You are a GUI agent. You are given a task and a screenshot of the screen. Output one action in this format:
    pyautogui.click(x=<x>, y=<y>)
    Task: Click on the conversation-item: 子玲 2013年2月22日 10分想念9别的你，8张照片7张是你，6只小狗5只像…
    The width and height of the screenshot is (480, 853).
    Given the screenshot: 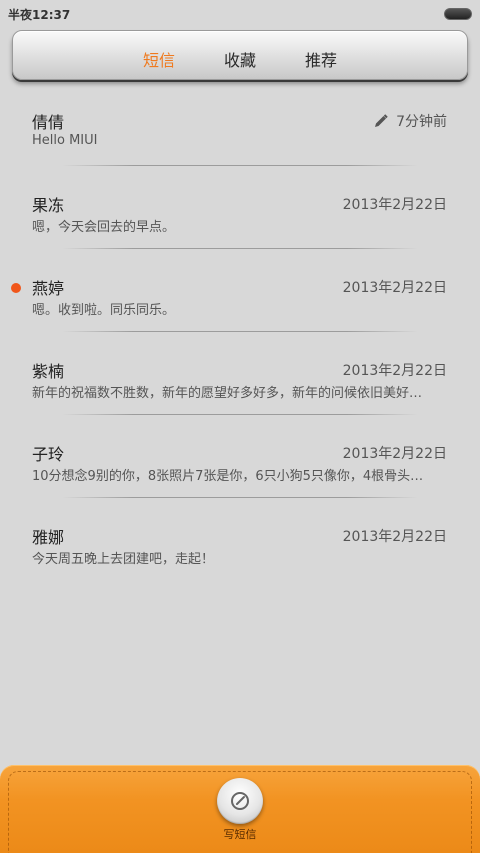 What is the action you would take?
    pyautogui.click(x=240, y=456)
    